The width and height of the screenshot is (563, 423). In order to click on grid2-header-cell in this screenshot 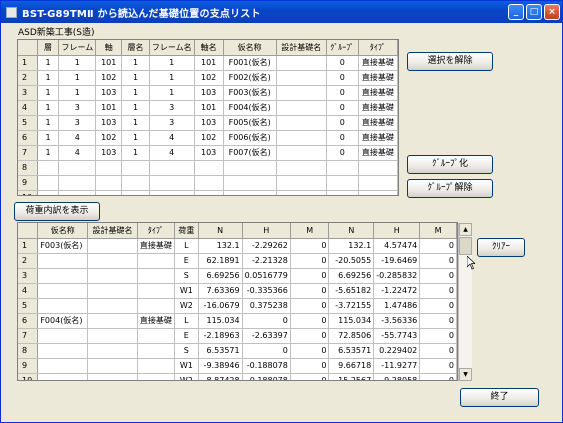, I will do `click(28, 231)`.